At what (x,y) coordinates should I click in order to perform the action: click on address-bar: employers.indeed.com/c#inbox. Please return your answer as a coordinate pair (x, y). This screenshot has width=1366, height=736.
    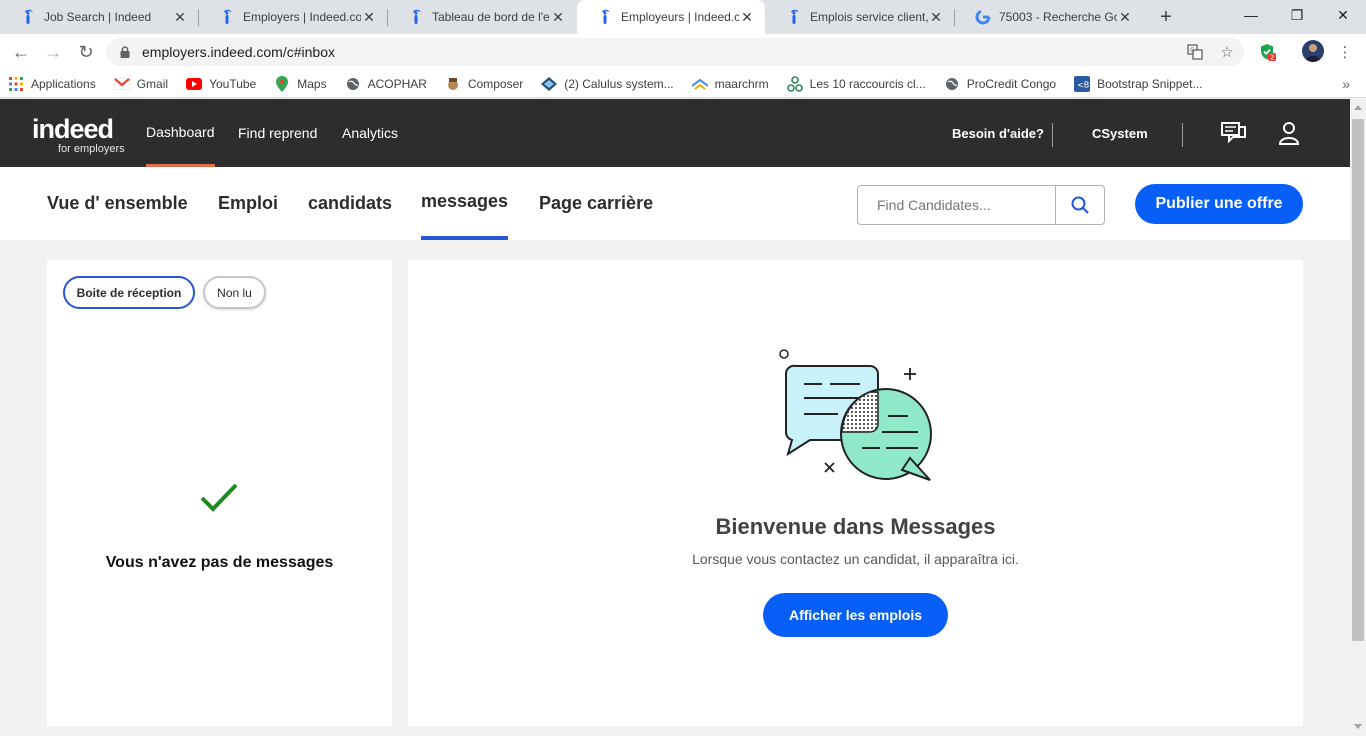
    Looking at the image, I should click on (675, 52).